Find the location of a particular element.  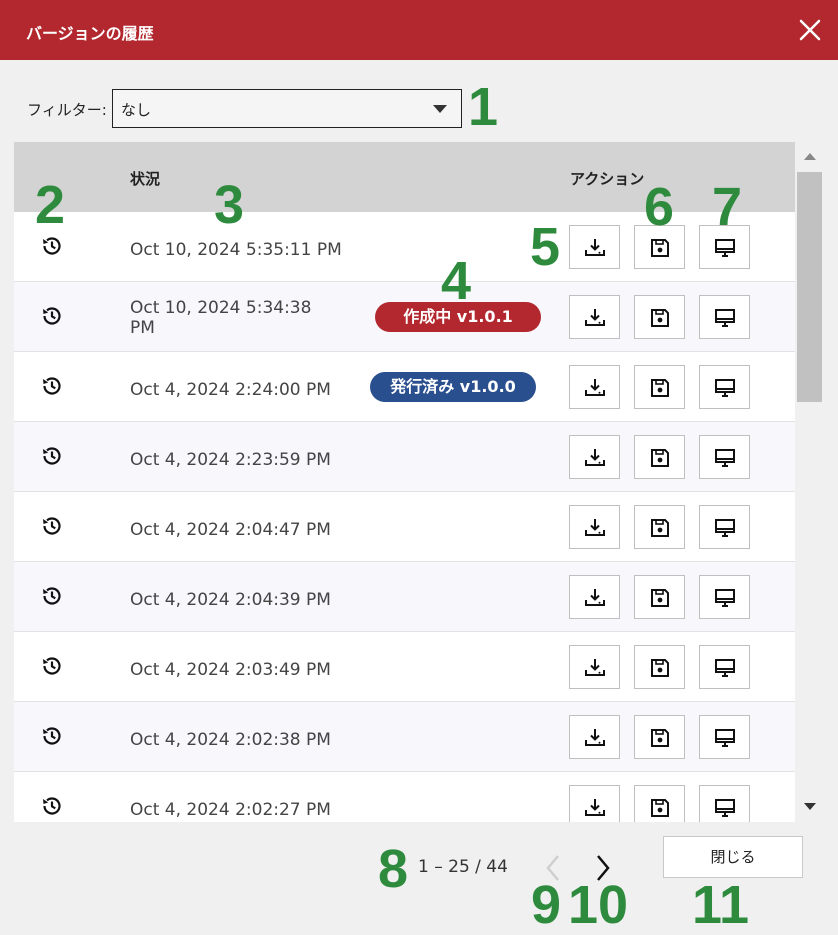

scroll-up-arrow-icon is located at coordinates (810, 156).